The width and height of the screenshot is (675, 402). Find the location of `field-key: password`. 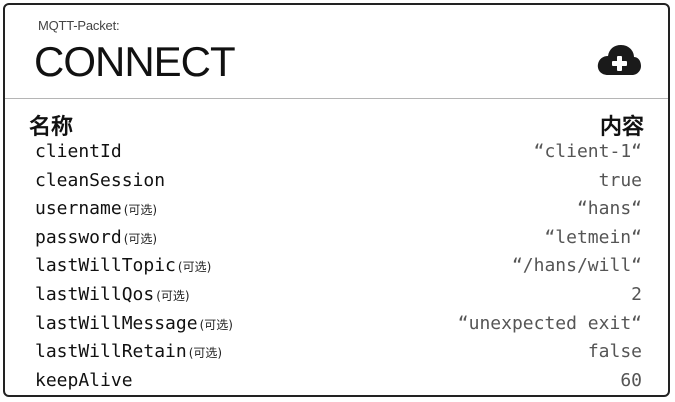

field-key: password is located at coordinates (78, 237).